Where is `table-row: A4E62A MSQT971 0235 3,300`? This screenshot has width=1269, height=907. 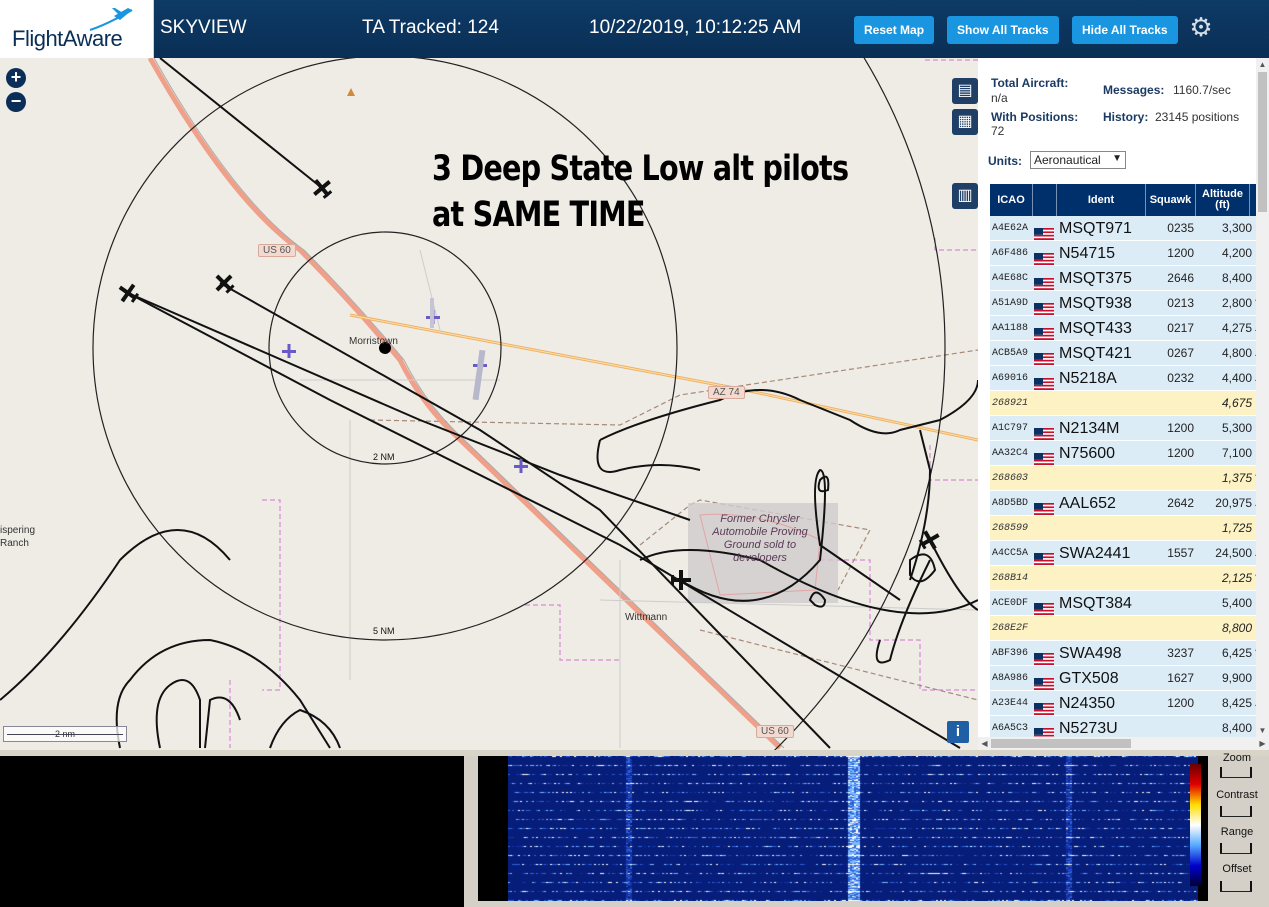 table-row: A4E62A MSQT971 0235 3,300 is located at coordinates (1123, 228).